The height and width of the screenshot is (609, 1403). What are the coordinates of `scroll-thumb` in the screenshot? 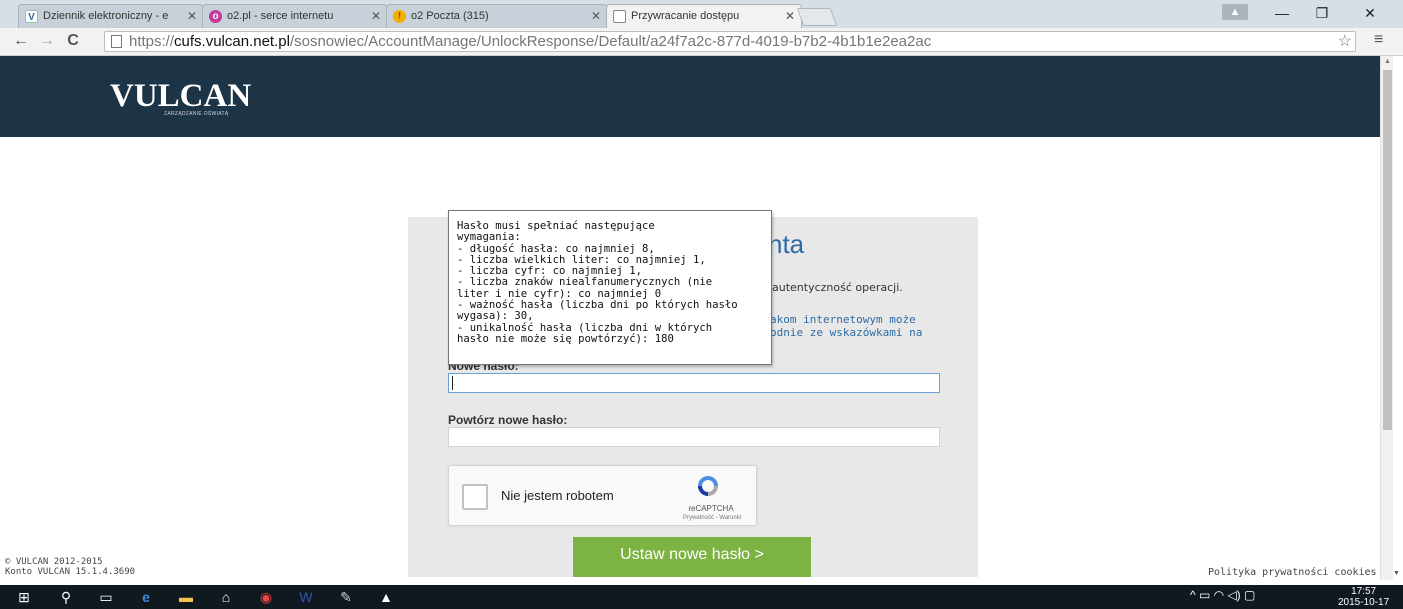 It's located at (1387, 250).